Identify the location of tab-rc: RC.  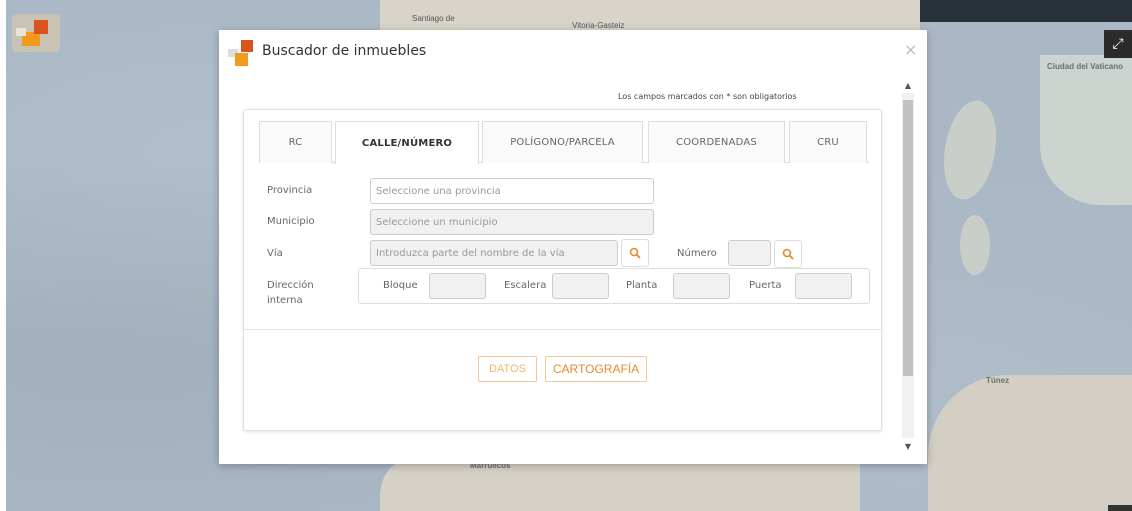
(295, 142).